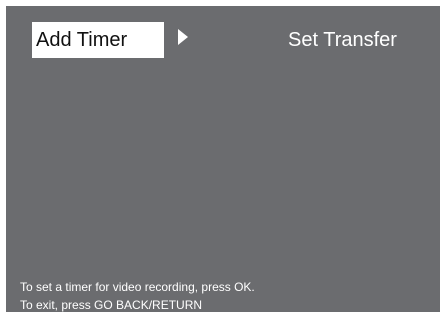  Describe the element at coordinates (342, 40) in the screenshot. I see `menu-item-set-transfer: Set Transfer` at that location.